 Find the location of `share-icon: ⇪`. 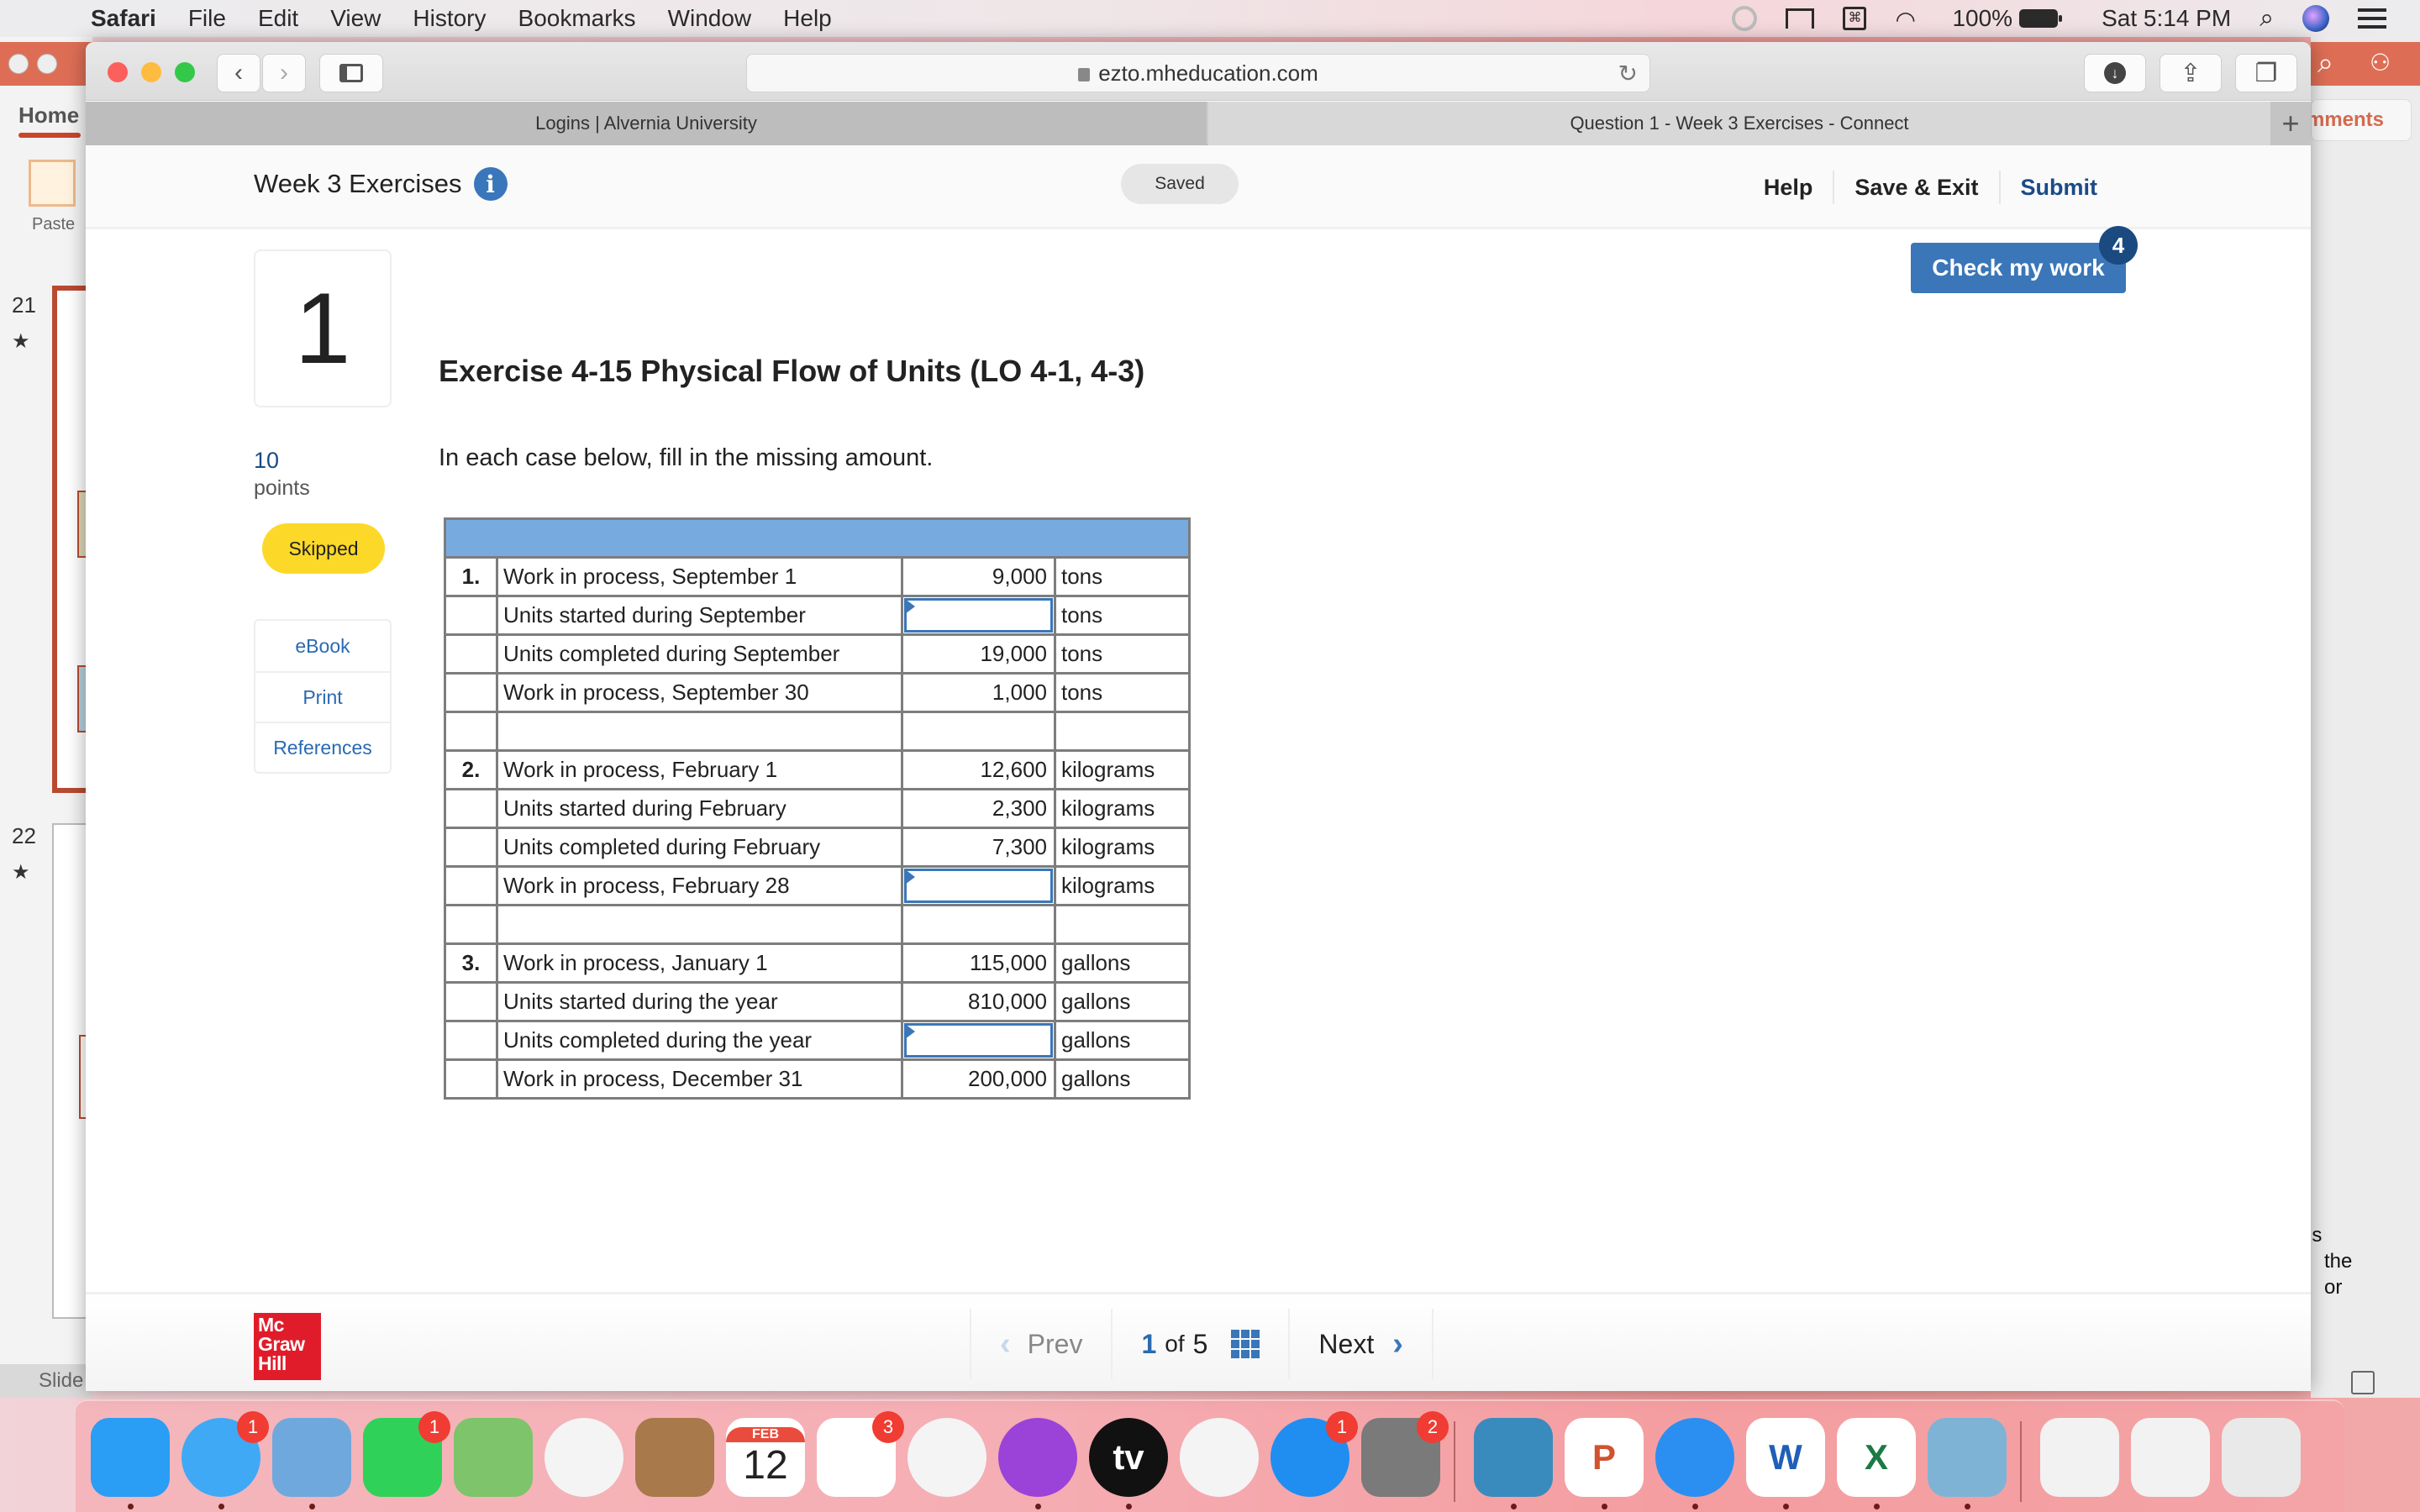

share-icon: ⇪ is located at coordinates (2191, 73).